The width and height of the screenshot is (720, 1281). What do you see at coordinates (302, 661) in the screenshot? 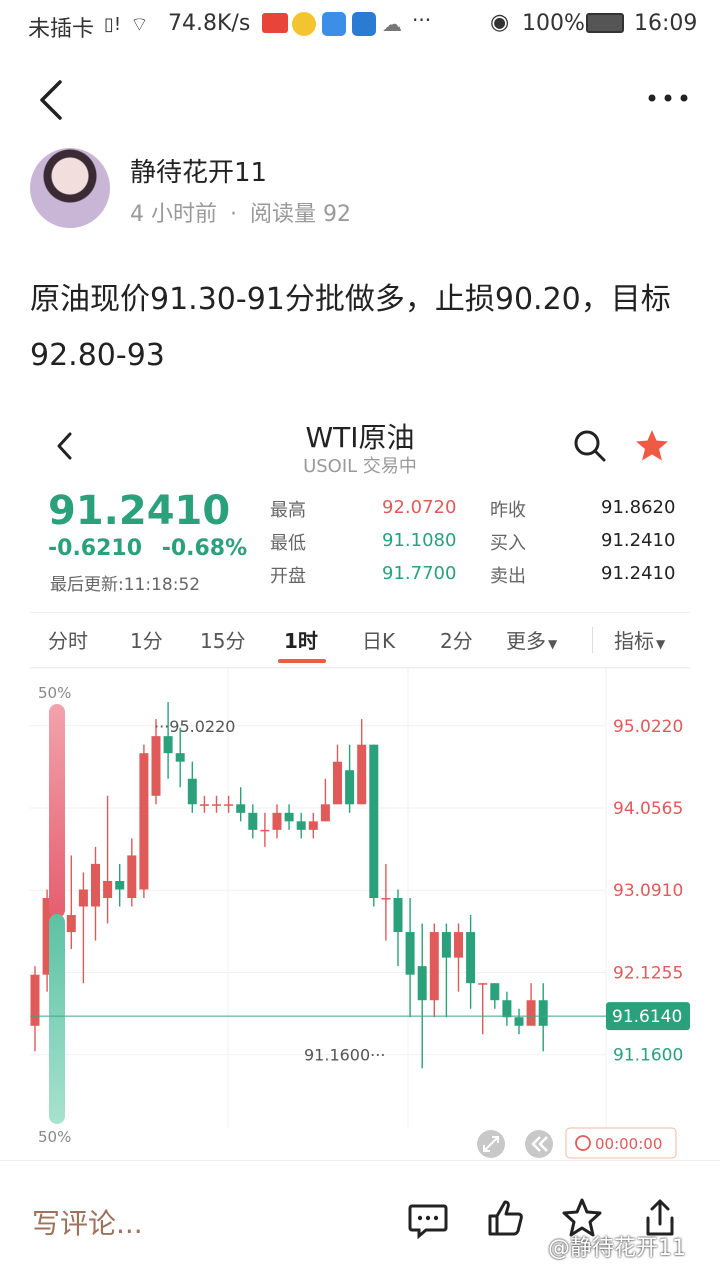
I see `active-tab-indicator` at bounding box center [302, 661].